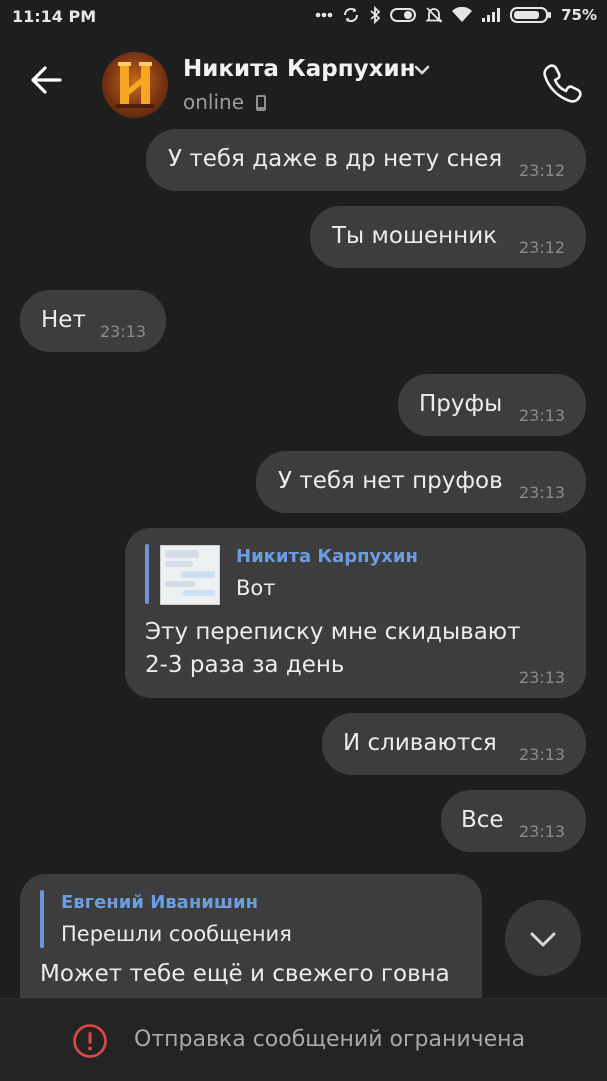 The width and height of the screenshot is (607, 1081). What do you see at coordinates (261, 103) in the screenshot?
I see `mobile-device-icon` at bounding box center [261, 103].